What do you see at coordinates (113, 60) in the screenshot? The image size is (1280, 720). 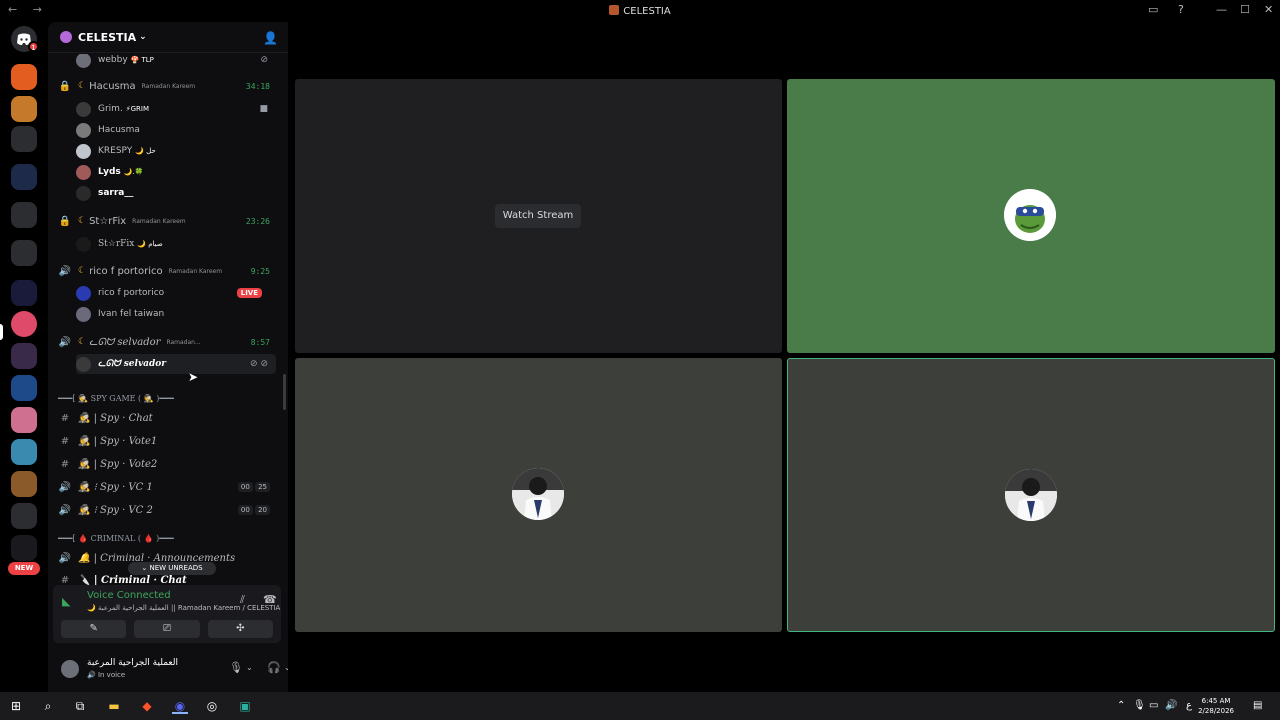 I see `user-name: webby` at bounding box center [113, 60].